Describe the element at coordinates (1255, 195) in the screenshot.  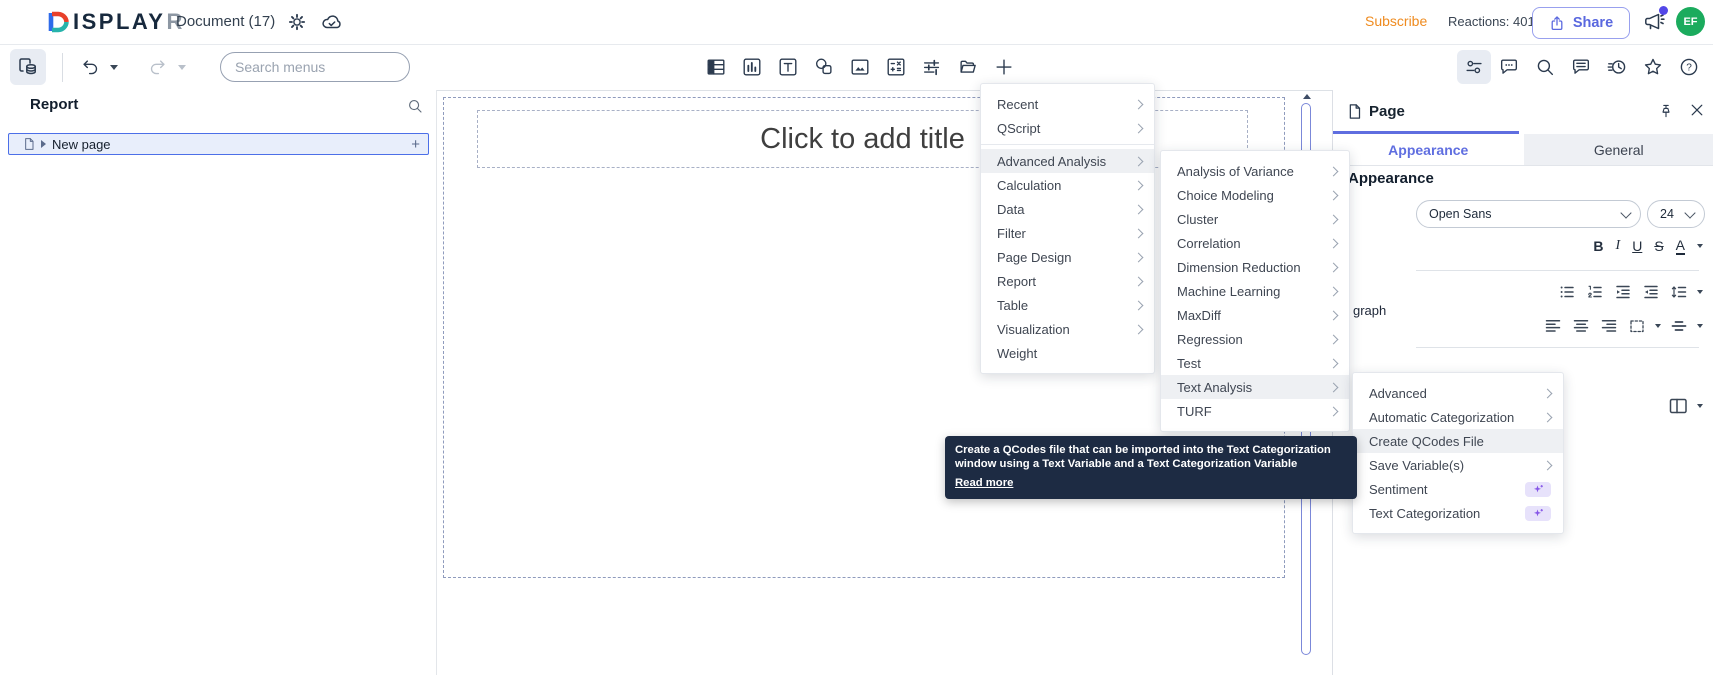
I see `menu-item-choice-modeling: Choice Modeling` at that location.